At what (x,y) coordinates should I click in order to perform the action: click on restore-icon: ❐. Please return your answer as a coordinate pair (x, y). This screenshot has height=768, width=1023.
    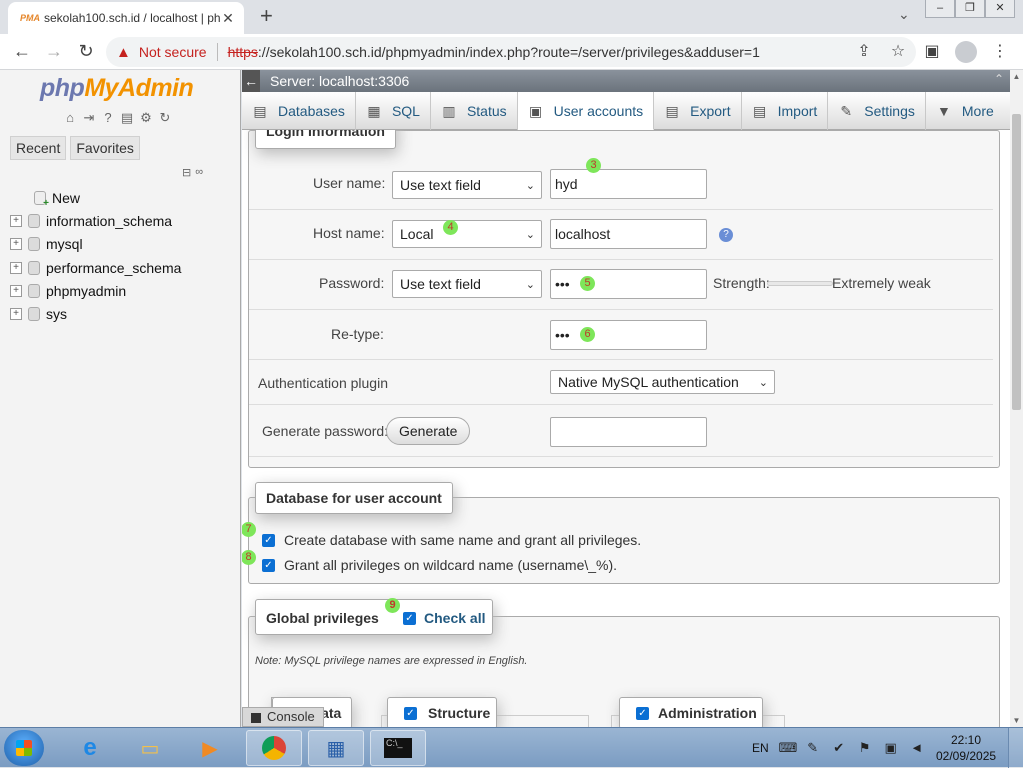
    Looking at the image, I should click on (970, 9).